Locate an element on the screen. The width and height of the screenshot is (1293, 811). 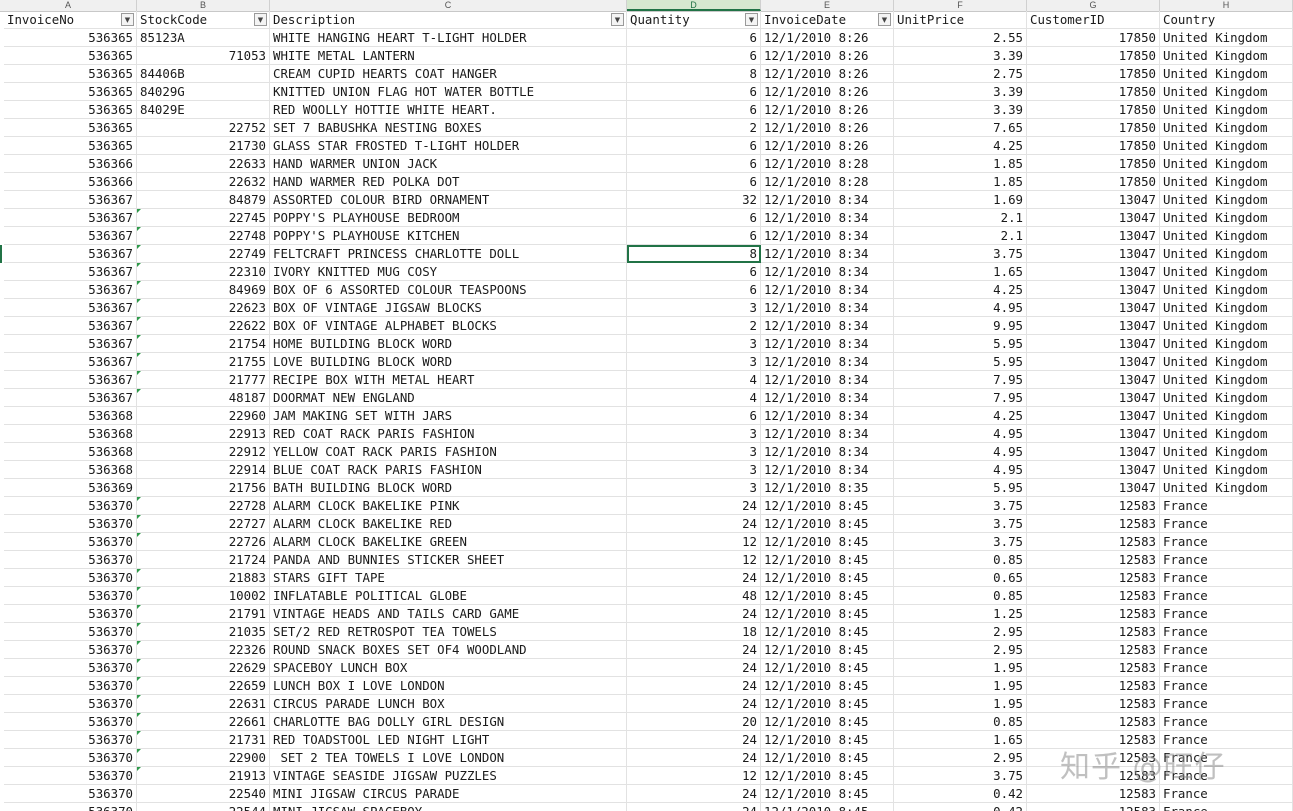
cell-stockcode: 22622 is located at coordinates (203, 326).